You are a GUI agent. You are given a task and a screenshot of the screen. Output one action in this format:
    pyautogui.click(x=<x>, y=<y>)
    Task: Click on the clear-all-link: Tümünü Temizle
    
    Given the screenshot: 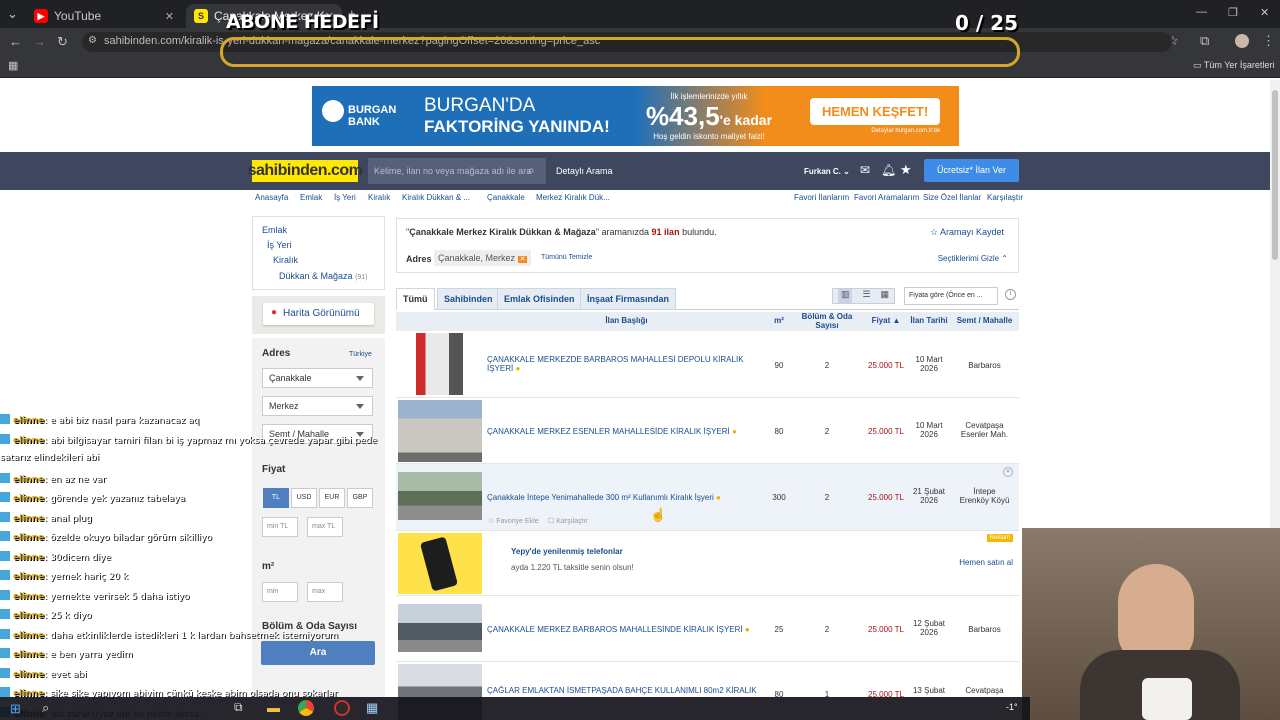 What is the action you would take?
    pyautogui.click(x=566, y=257)
    